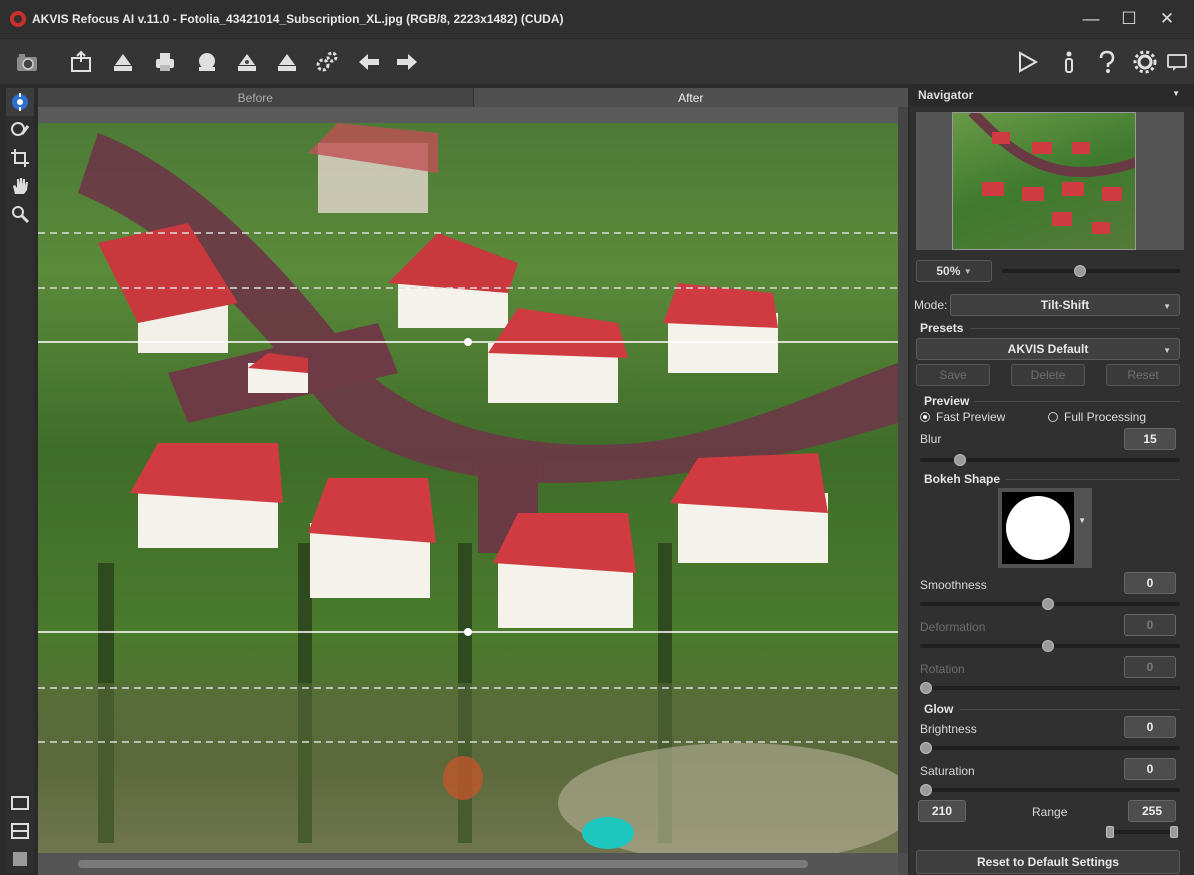  Describe the element at coordinates (1048, 375) in the screenshot. I see `delete-preset-button: Delete` at that location.